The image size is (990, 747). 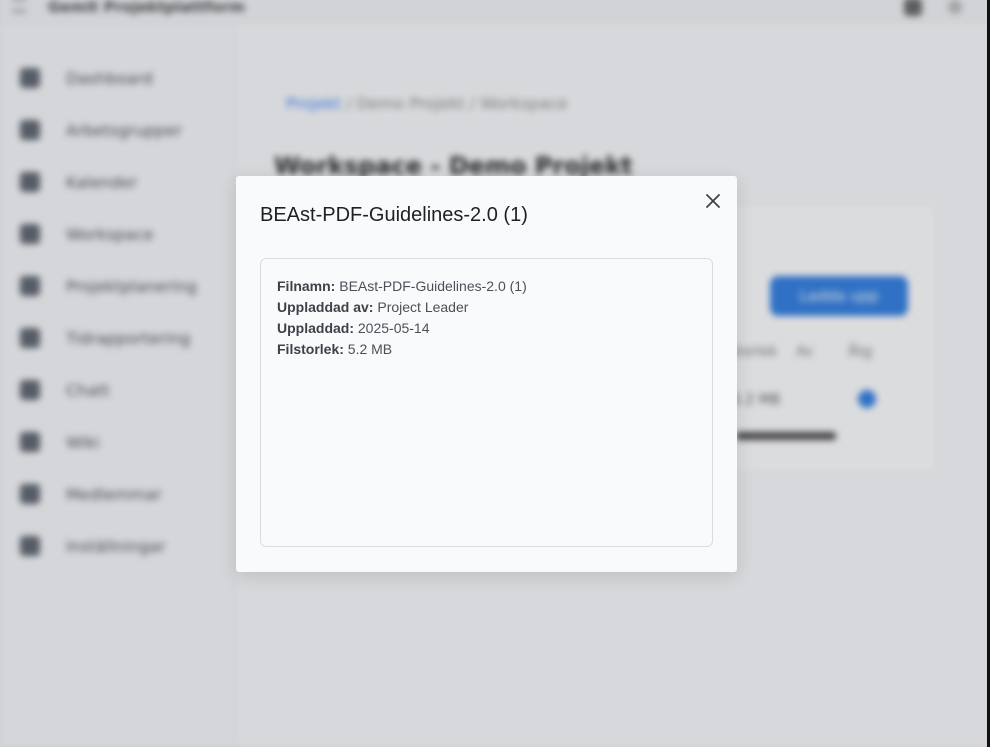 I want to click on metadata-file-size: Filstorlek: 5.2 MB, so click(x=334, y=349).